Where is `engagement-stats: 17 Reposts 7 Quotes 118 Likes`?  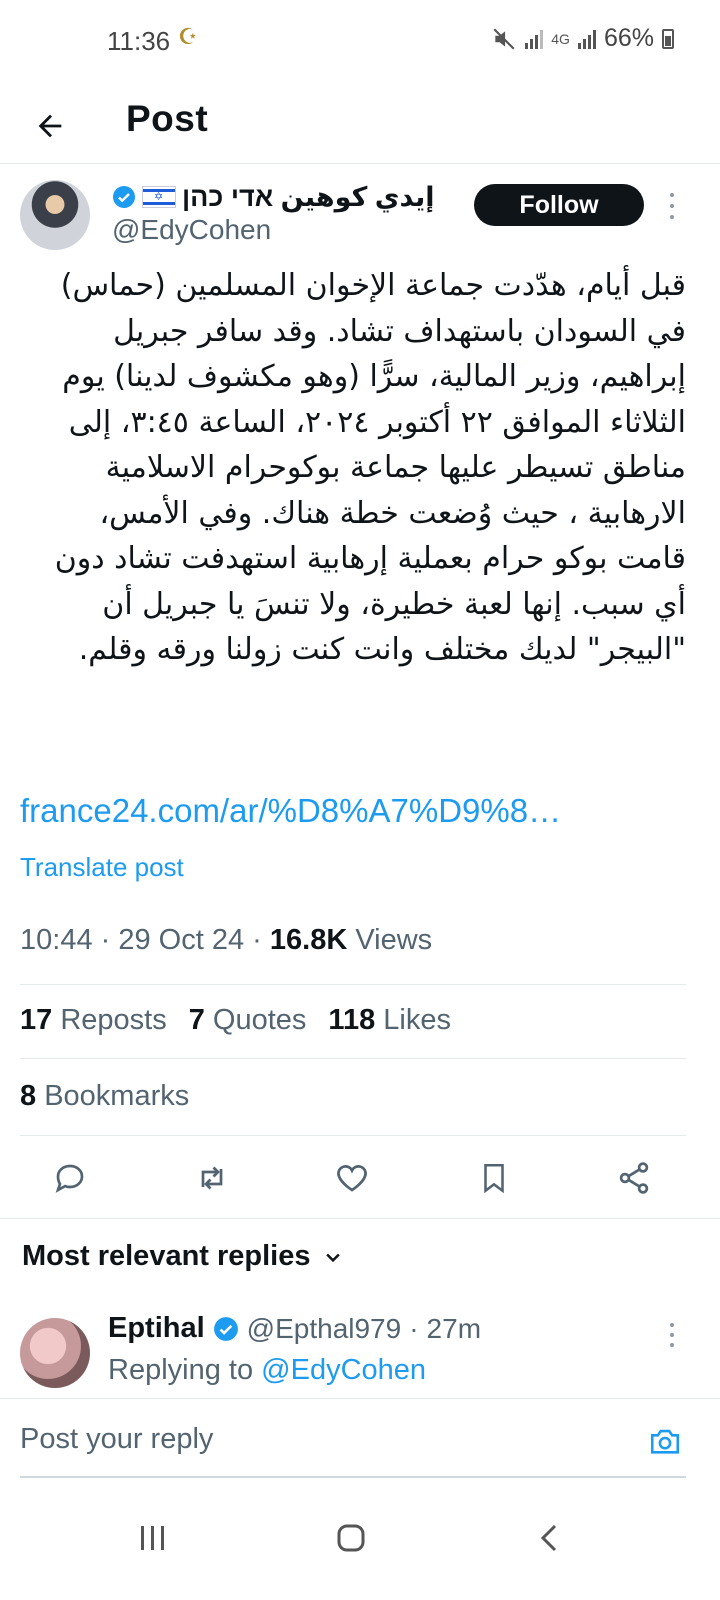 engagement-stats: 17 Reposts 7 Quotes 118 Likes is located at coordinates (235, 1020).